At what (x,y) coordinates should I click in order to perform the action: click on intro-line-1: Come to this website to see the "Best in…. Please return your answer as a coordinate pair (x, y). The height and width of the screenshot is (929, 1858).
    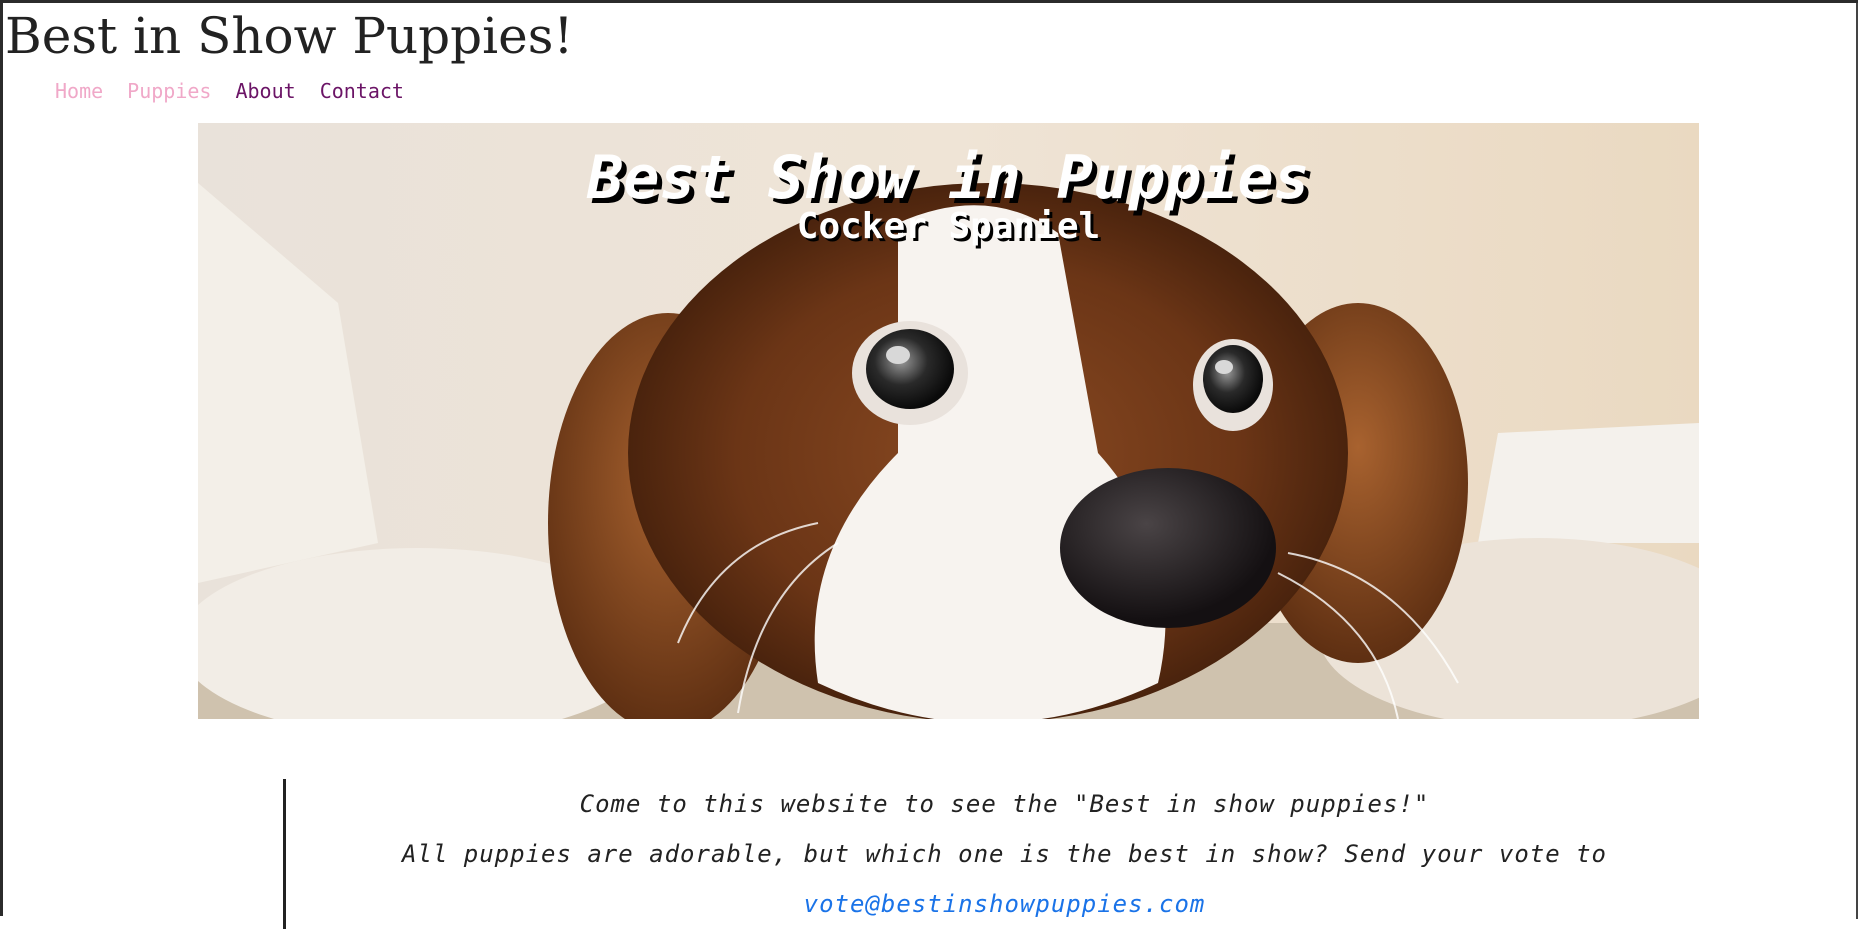
    Looking at the image, I should click on (1004, 804).